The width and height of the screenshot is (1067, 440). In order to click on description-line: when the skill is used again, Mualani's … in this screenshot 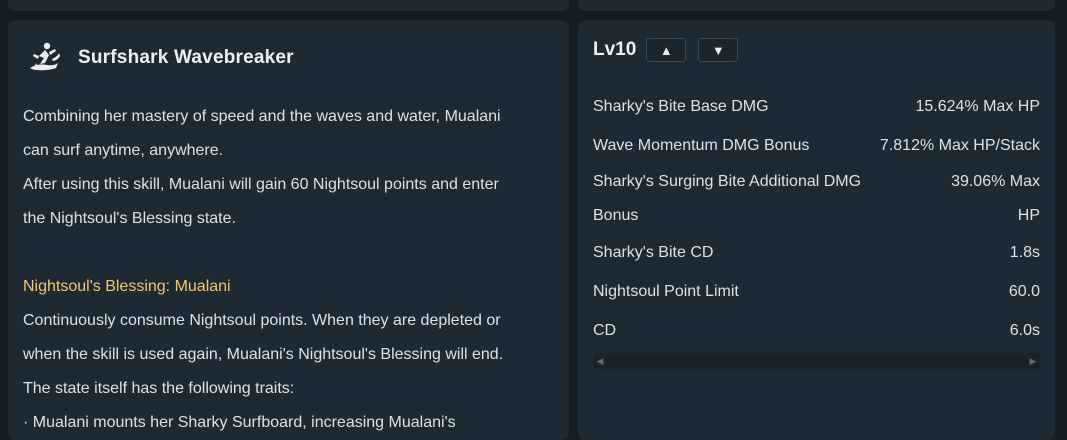, I will do `click(263, 354)`.